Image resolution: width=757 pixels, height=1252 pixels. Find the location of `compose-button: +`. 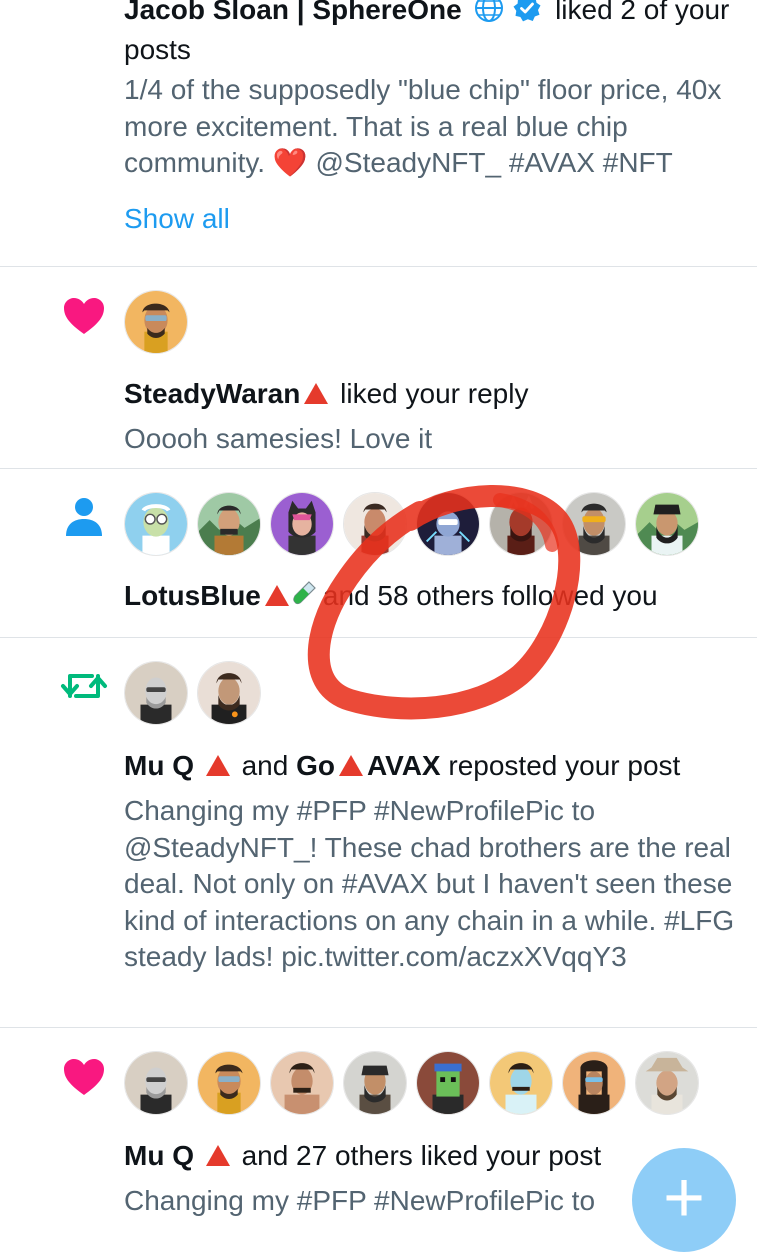

compose-button: + is located at coordinates (684, 1200).